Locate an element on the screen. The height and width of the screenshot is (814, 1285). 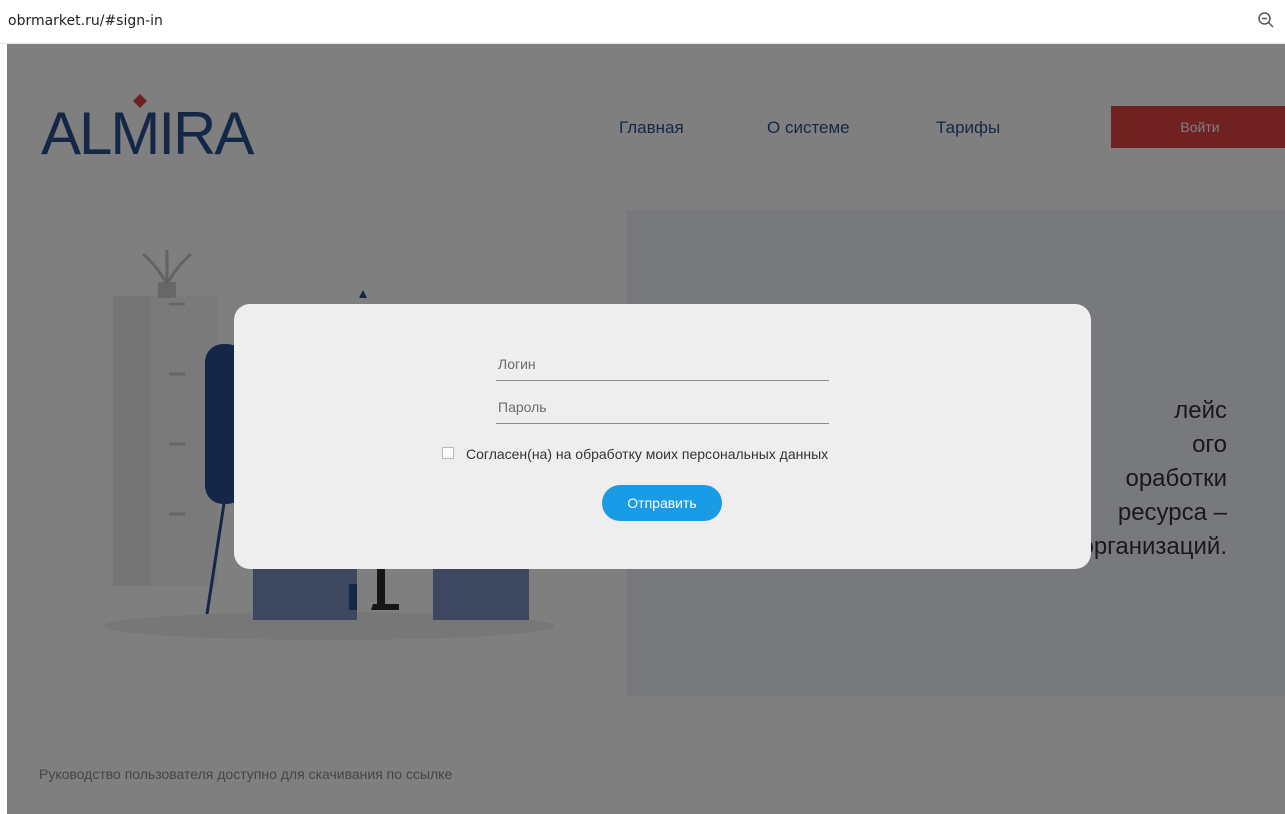
url-text: obrmarket.ru/#sign-in is located at coordinates (85, 21).